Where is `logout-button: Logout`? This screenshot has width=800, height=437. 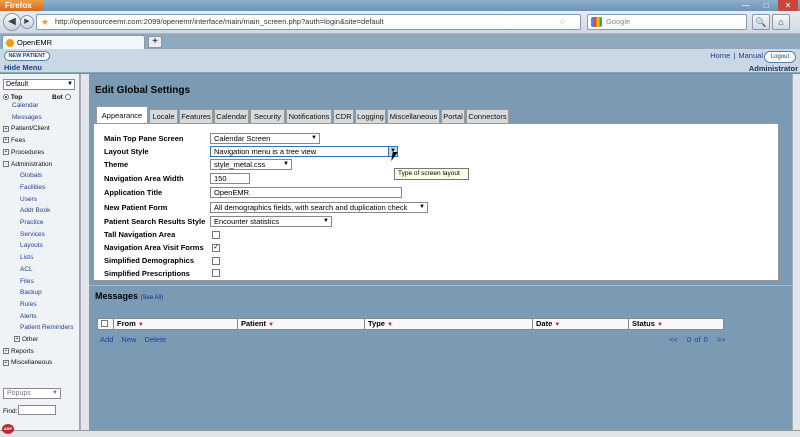
logout-button: Logout is located at coordinates (780, 57).